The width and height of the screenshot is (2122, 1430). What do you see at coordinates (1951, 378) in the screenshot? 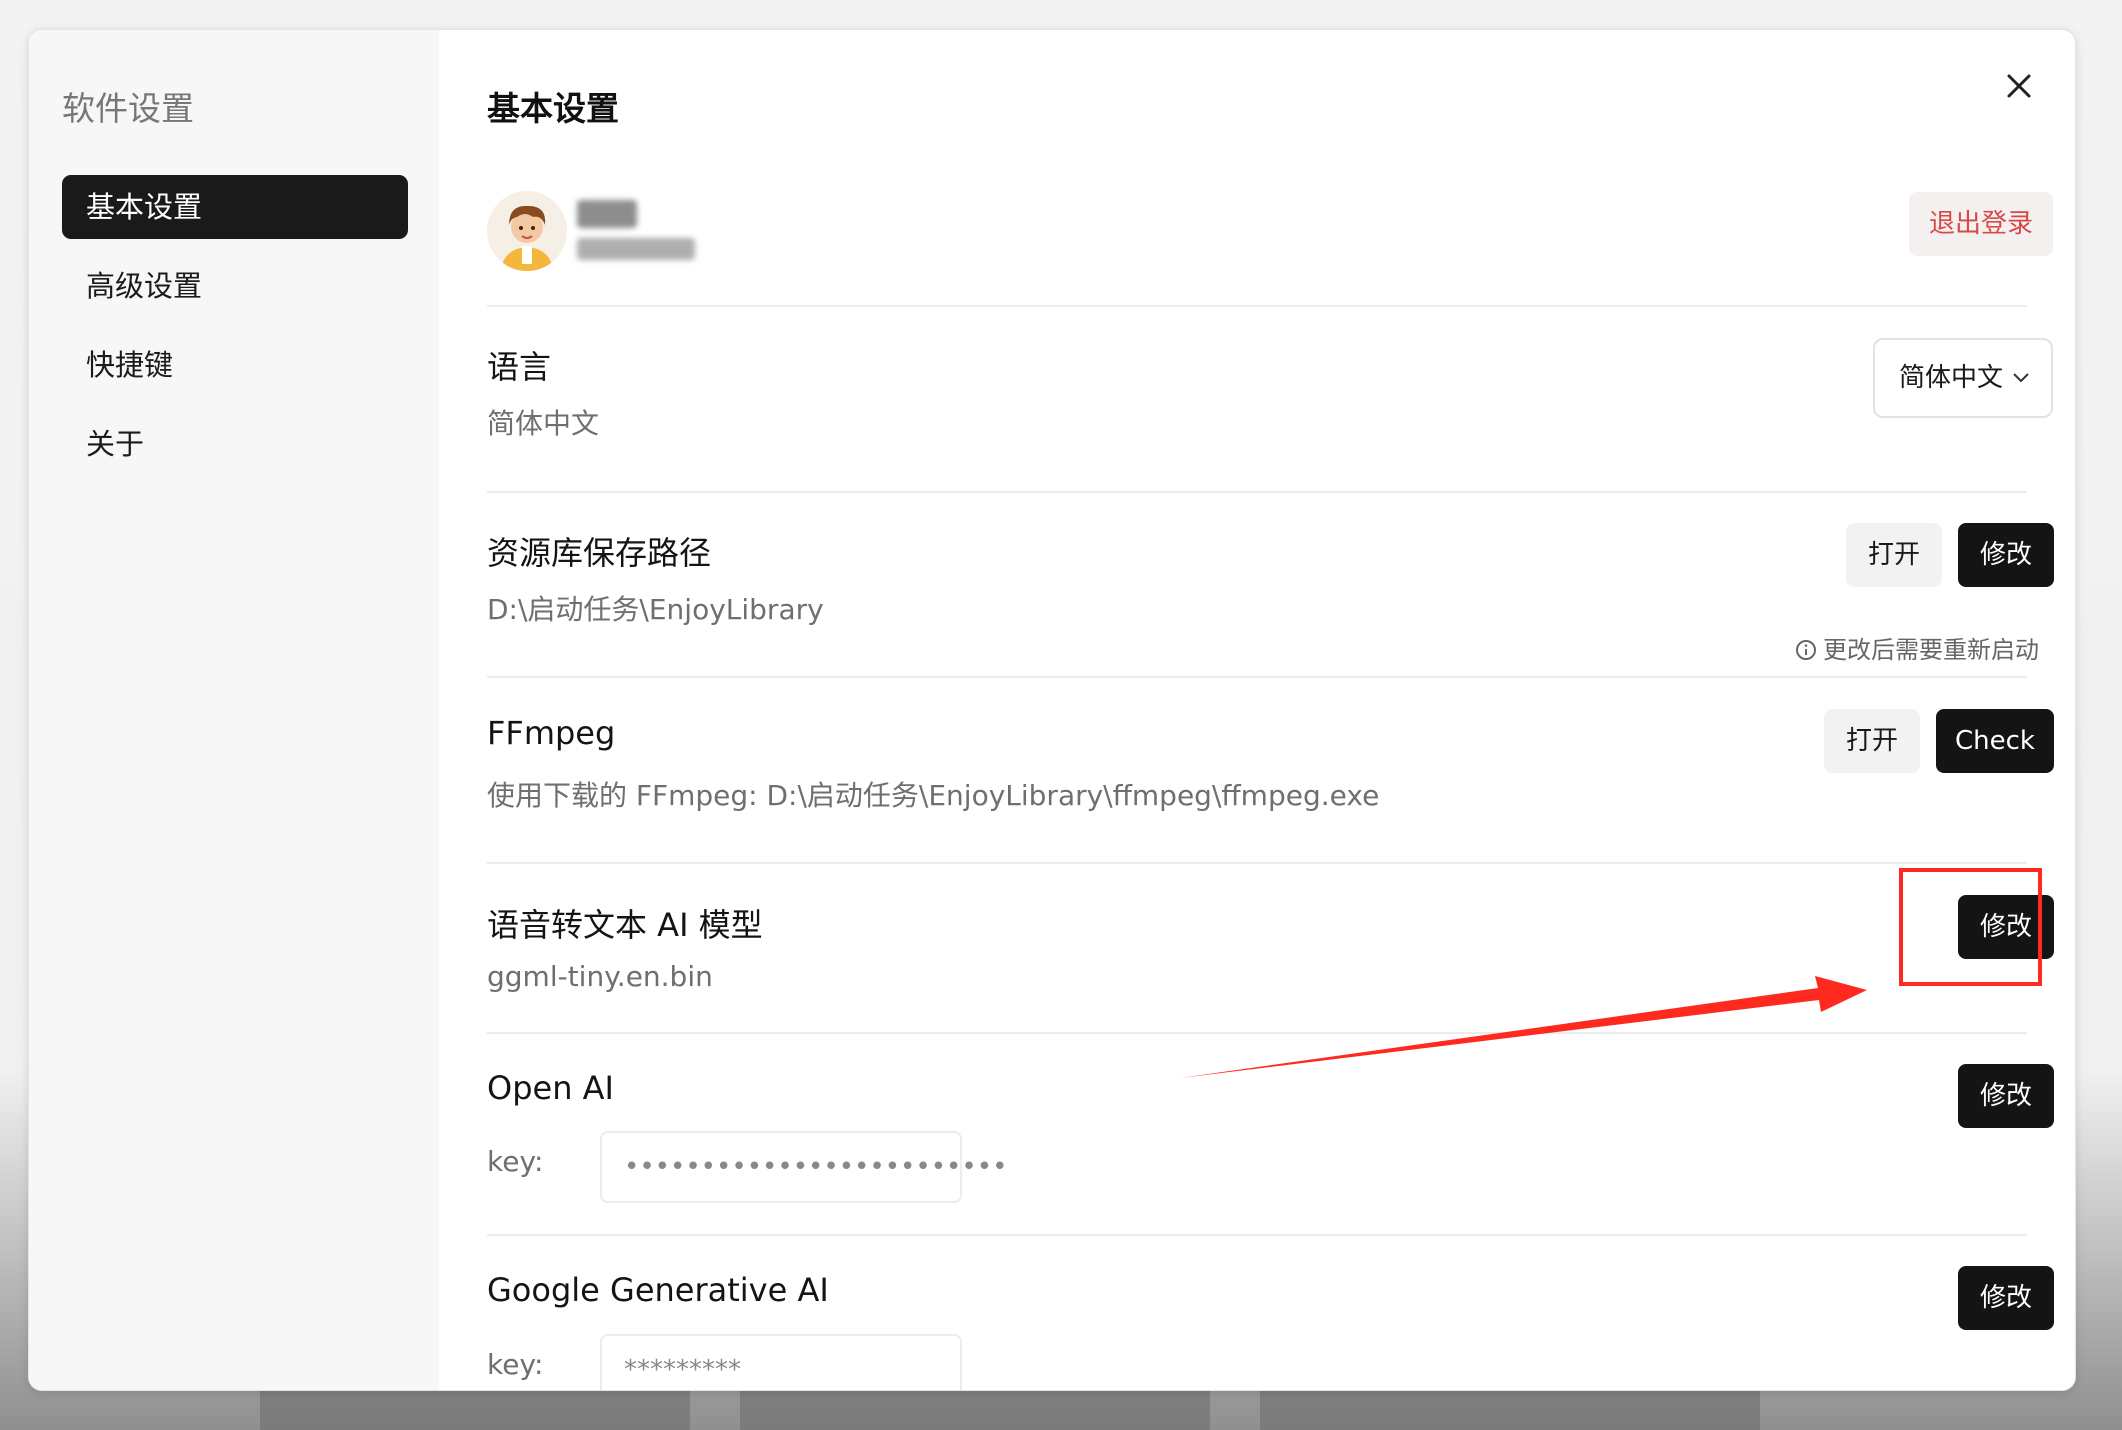
I see `language-select-value: 简体中文` at bounding box center [1951, 378].